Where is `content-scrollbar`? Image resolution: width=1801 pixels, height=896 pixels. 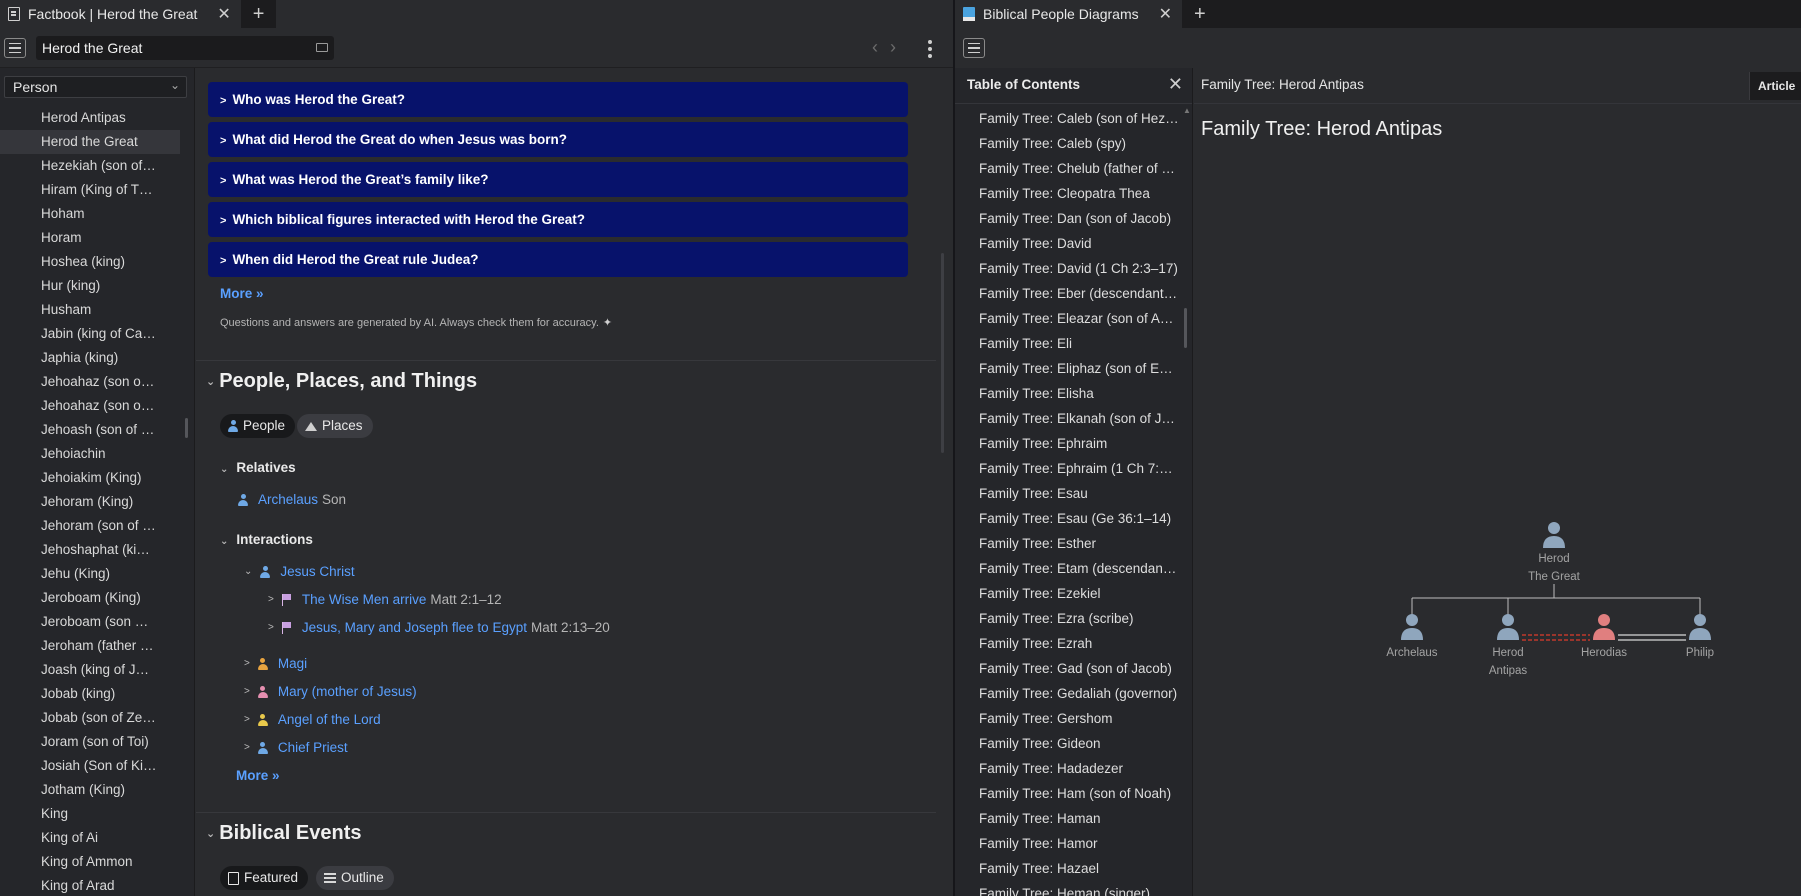 content-scrollbar is located at coordinates (942, 353).